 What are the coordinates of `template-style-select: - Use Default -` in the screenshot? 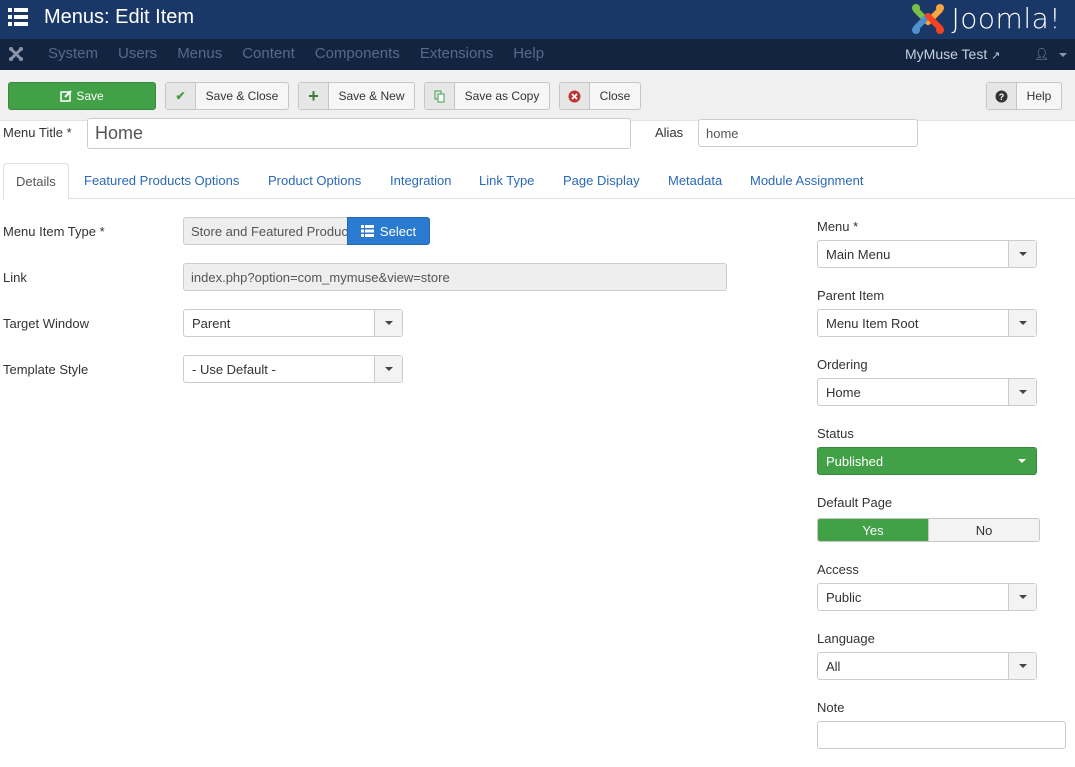 It's located at (293, 369).